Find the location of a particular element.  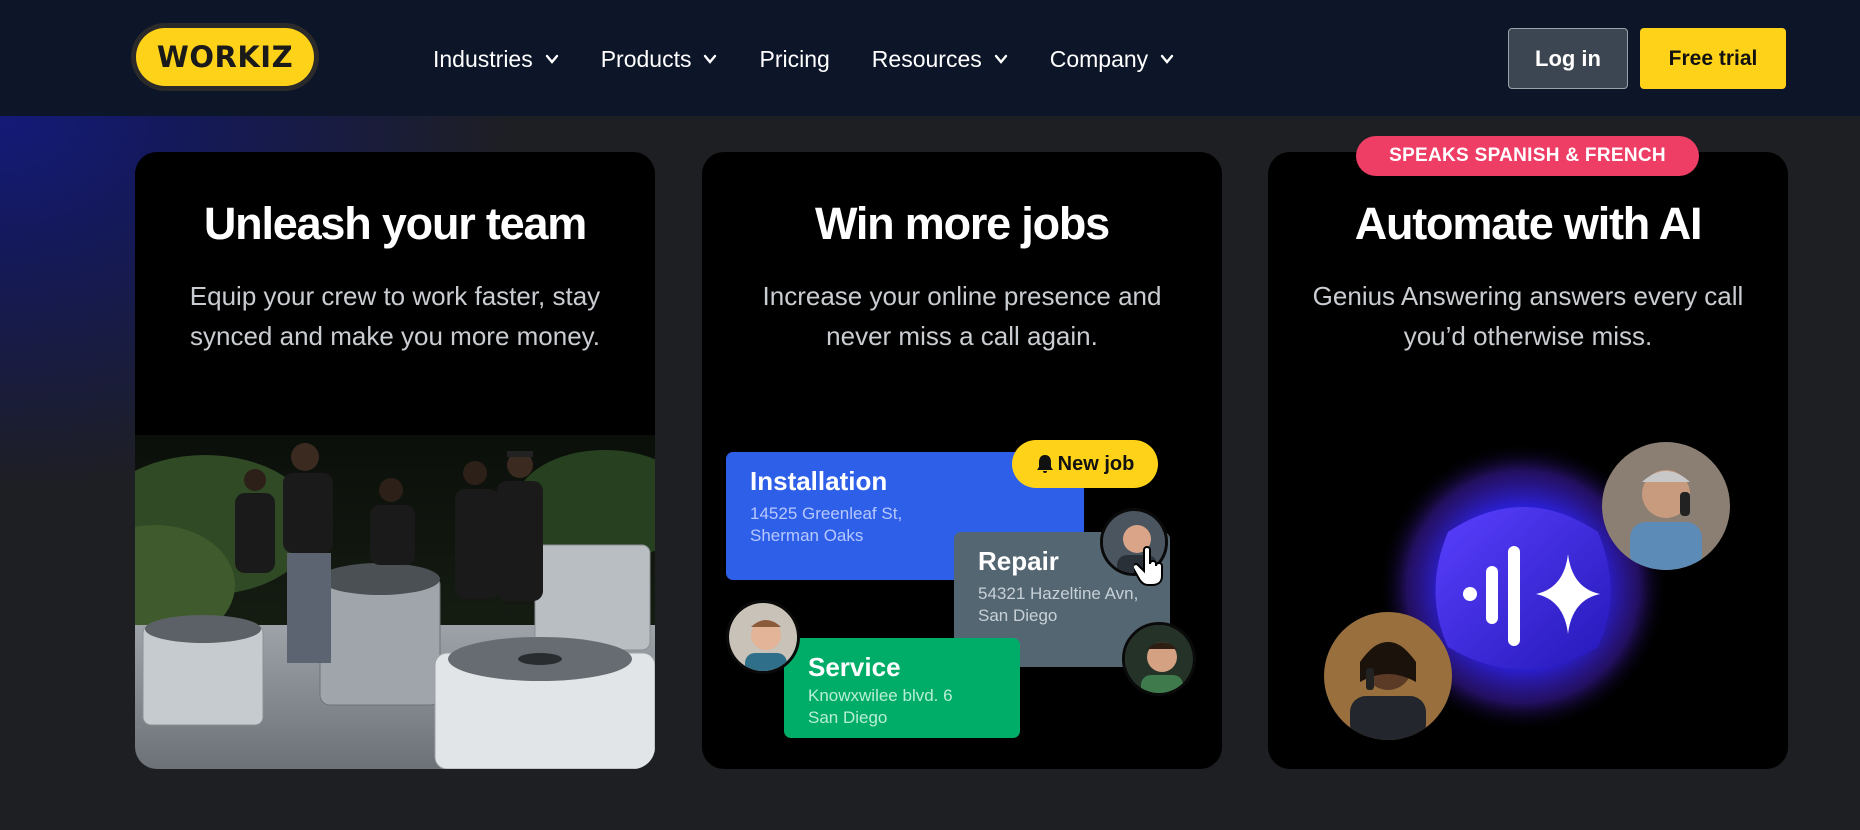

menu-products: Products is located at coordinates (659, 59).